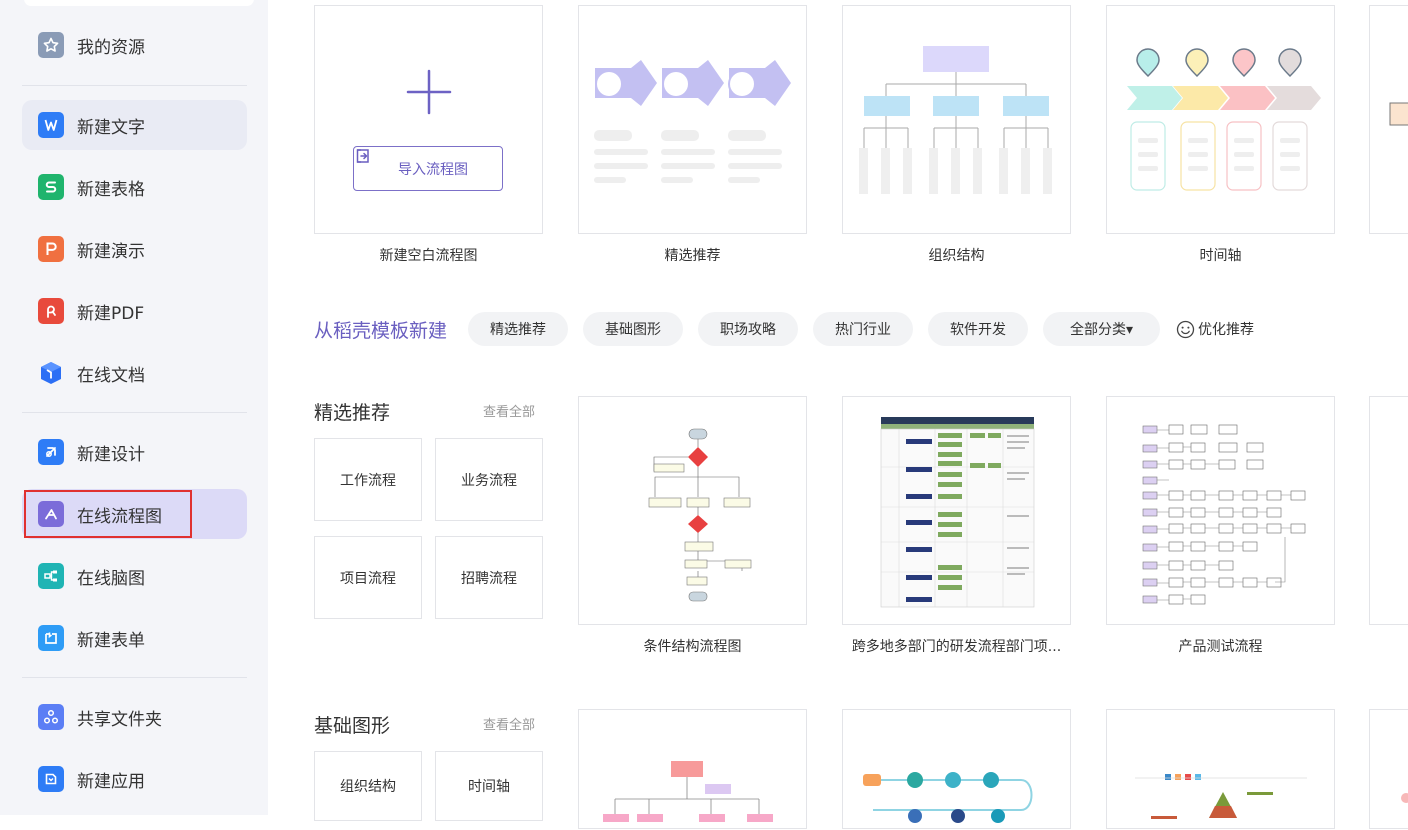  What do you see at coordinates (51, 249) in the screenshot?
I see `presentation-icon` at bounding box center [51, 249].